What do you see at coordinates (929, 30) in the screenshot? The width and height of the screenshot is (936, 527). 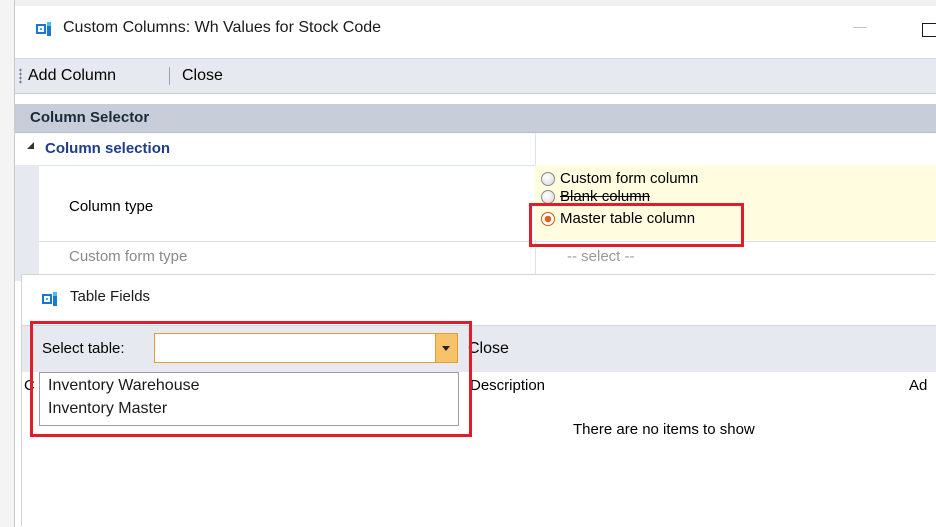 I see `maximize-button` at bounding box center [929, 30].